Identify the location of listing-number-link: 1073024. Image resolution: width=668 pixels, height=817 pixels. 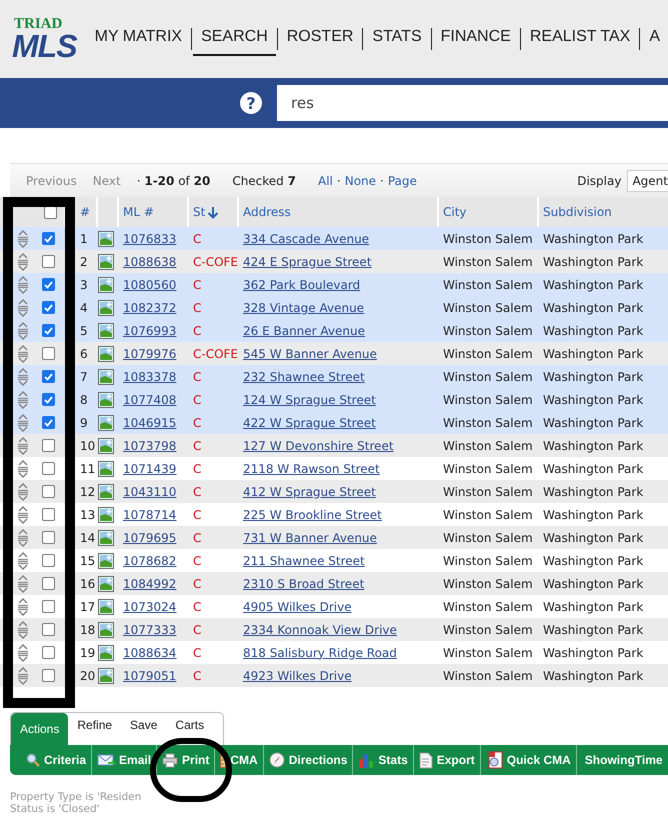
(149, 607).